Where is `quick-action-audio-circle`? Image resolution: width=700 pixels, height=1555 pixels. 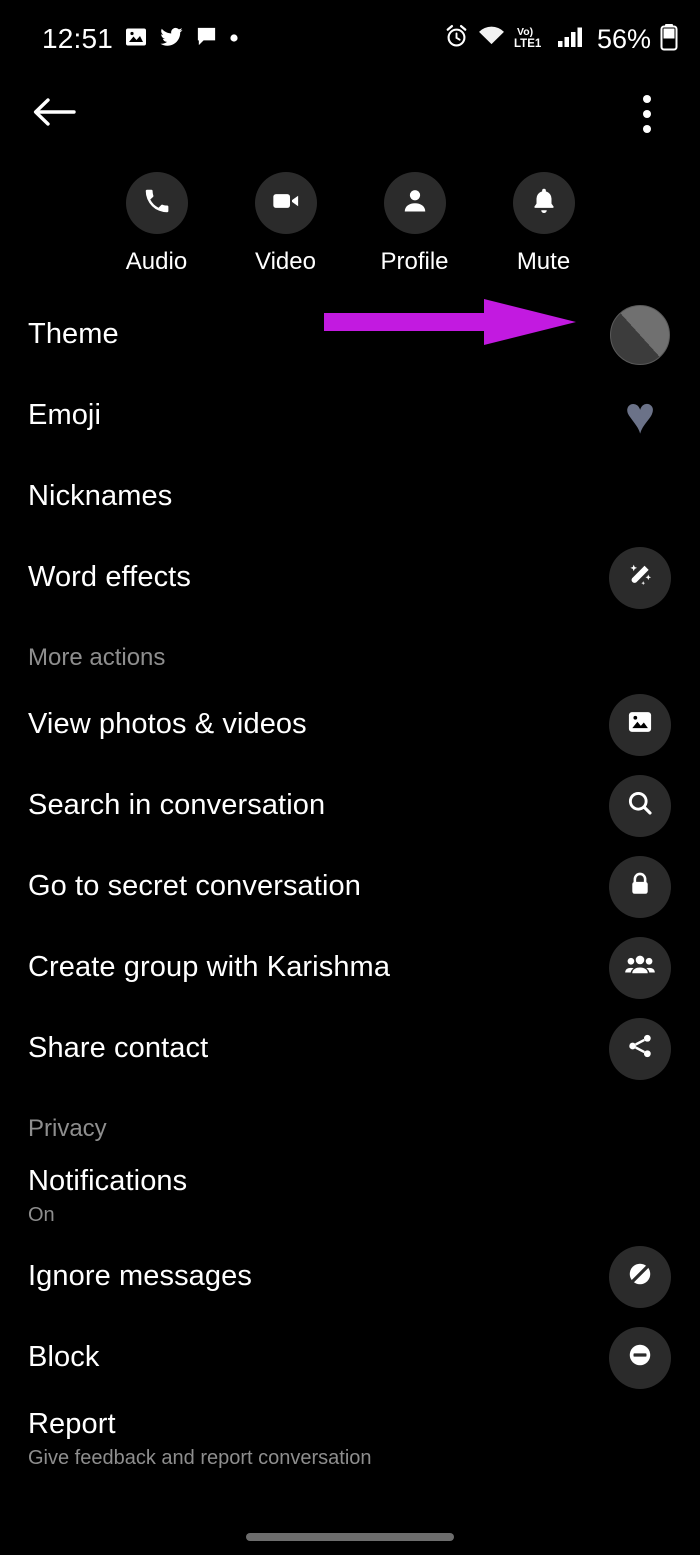 quick-action-audio-circle is located at coordinates (156, 203).